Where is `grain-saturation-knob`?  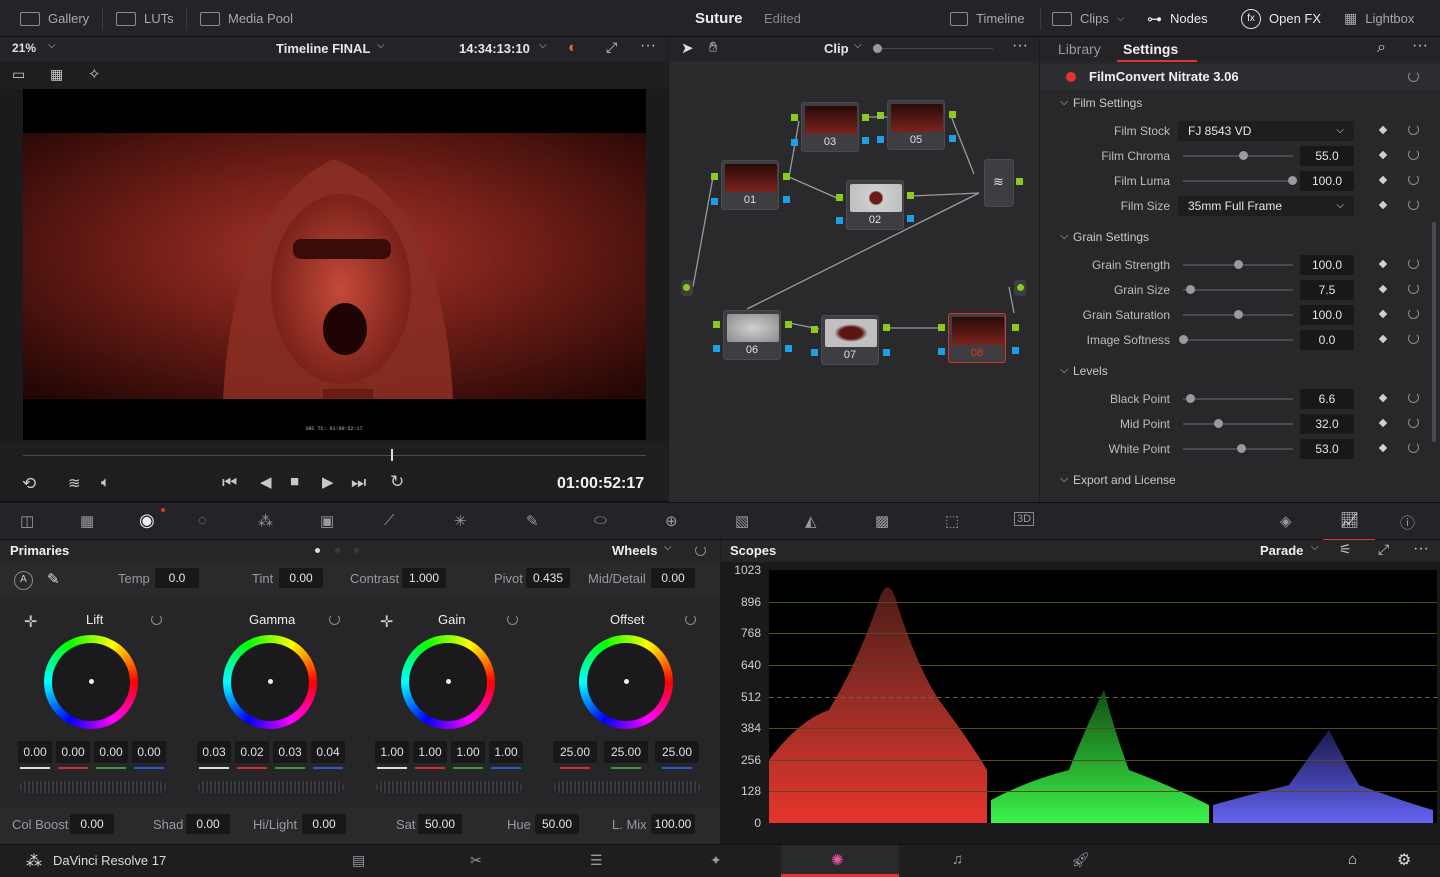 grain-saturation-knob is located at coordinates (1238, 314).